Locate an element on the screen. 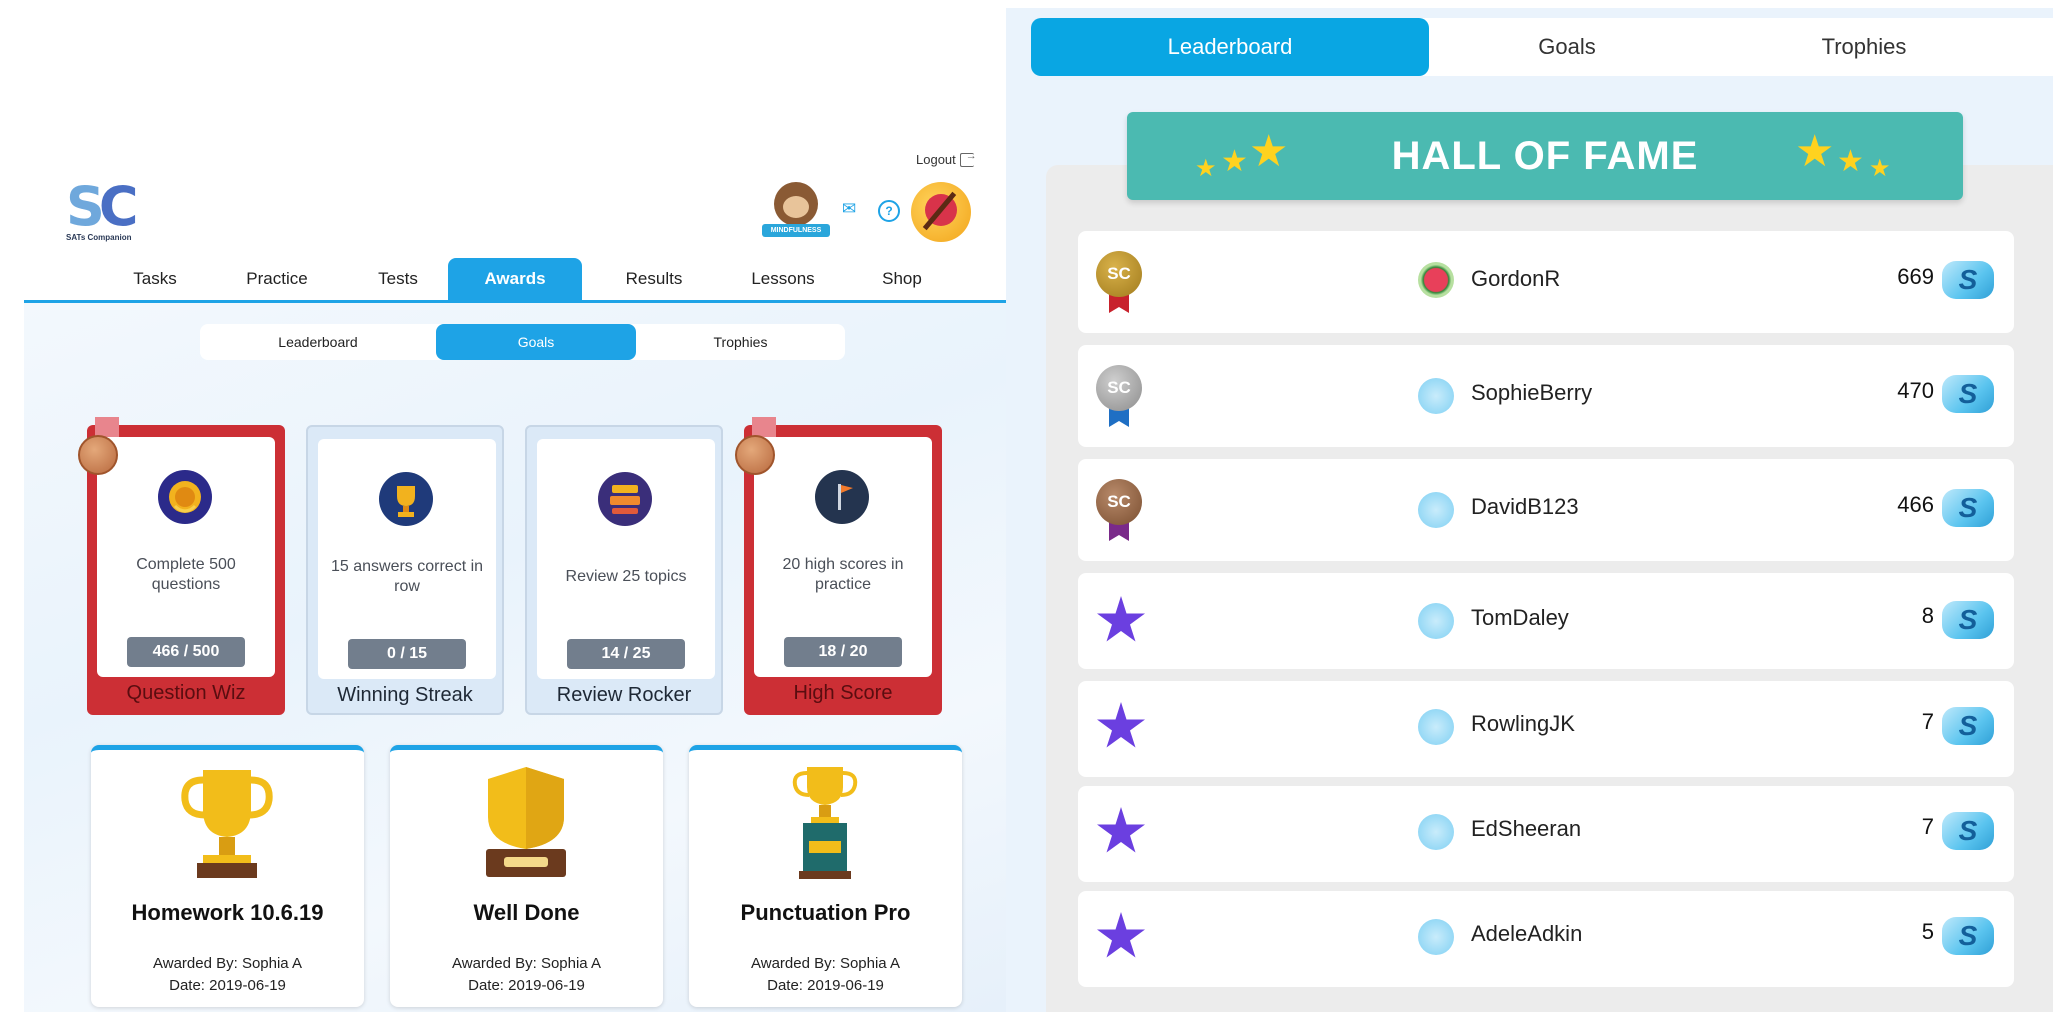  tab-results: Results is located at coordinates (654, 279).